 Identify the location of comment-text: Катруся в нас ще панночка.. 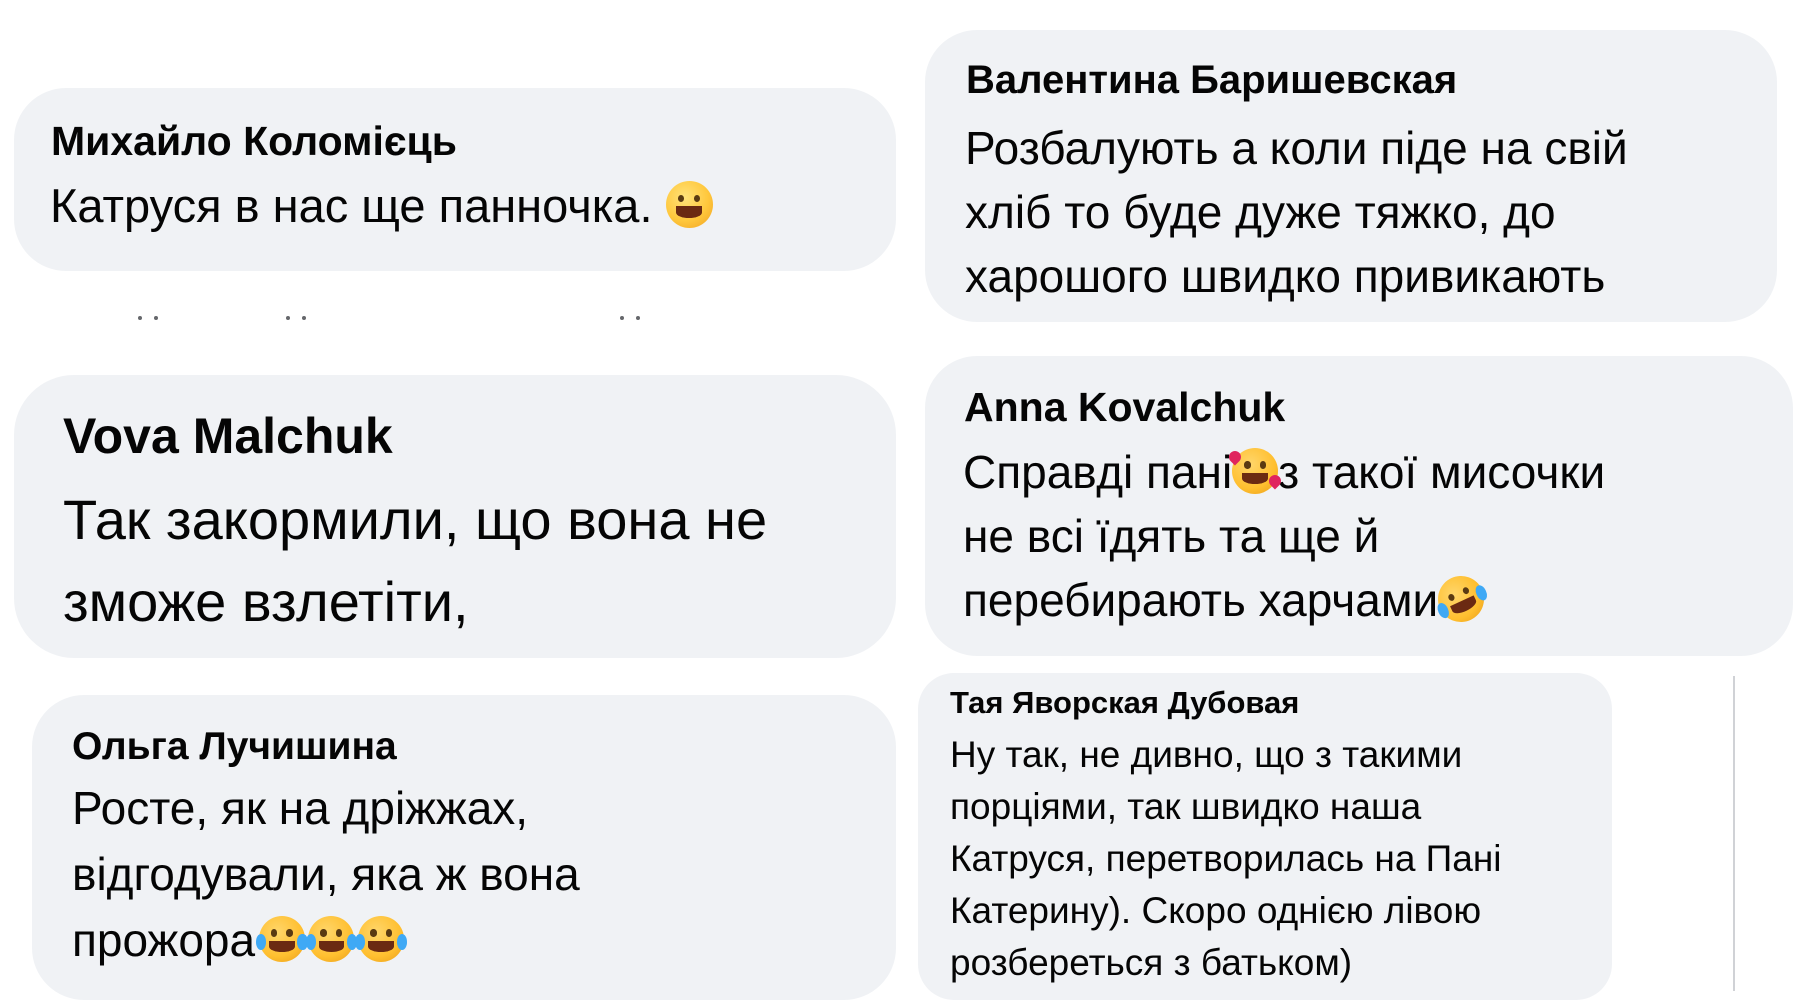
(381, 205).